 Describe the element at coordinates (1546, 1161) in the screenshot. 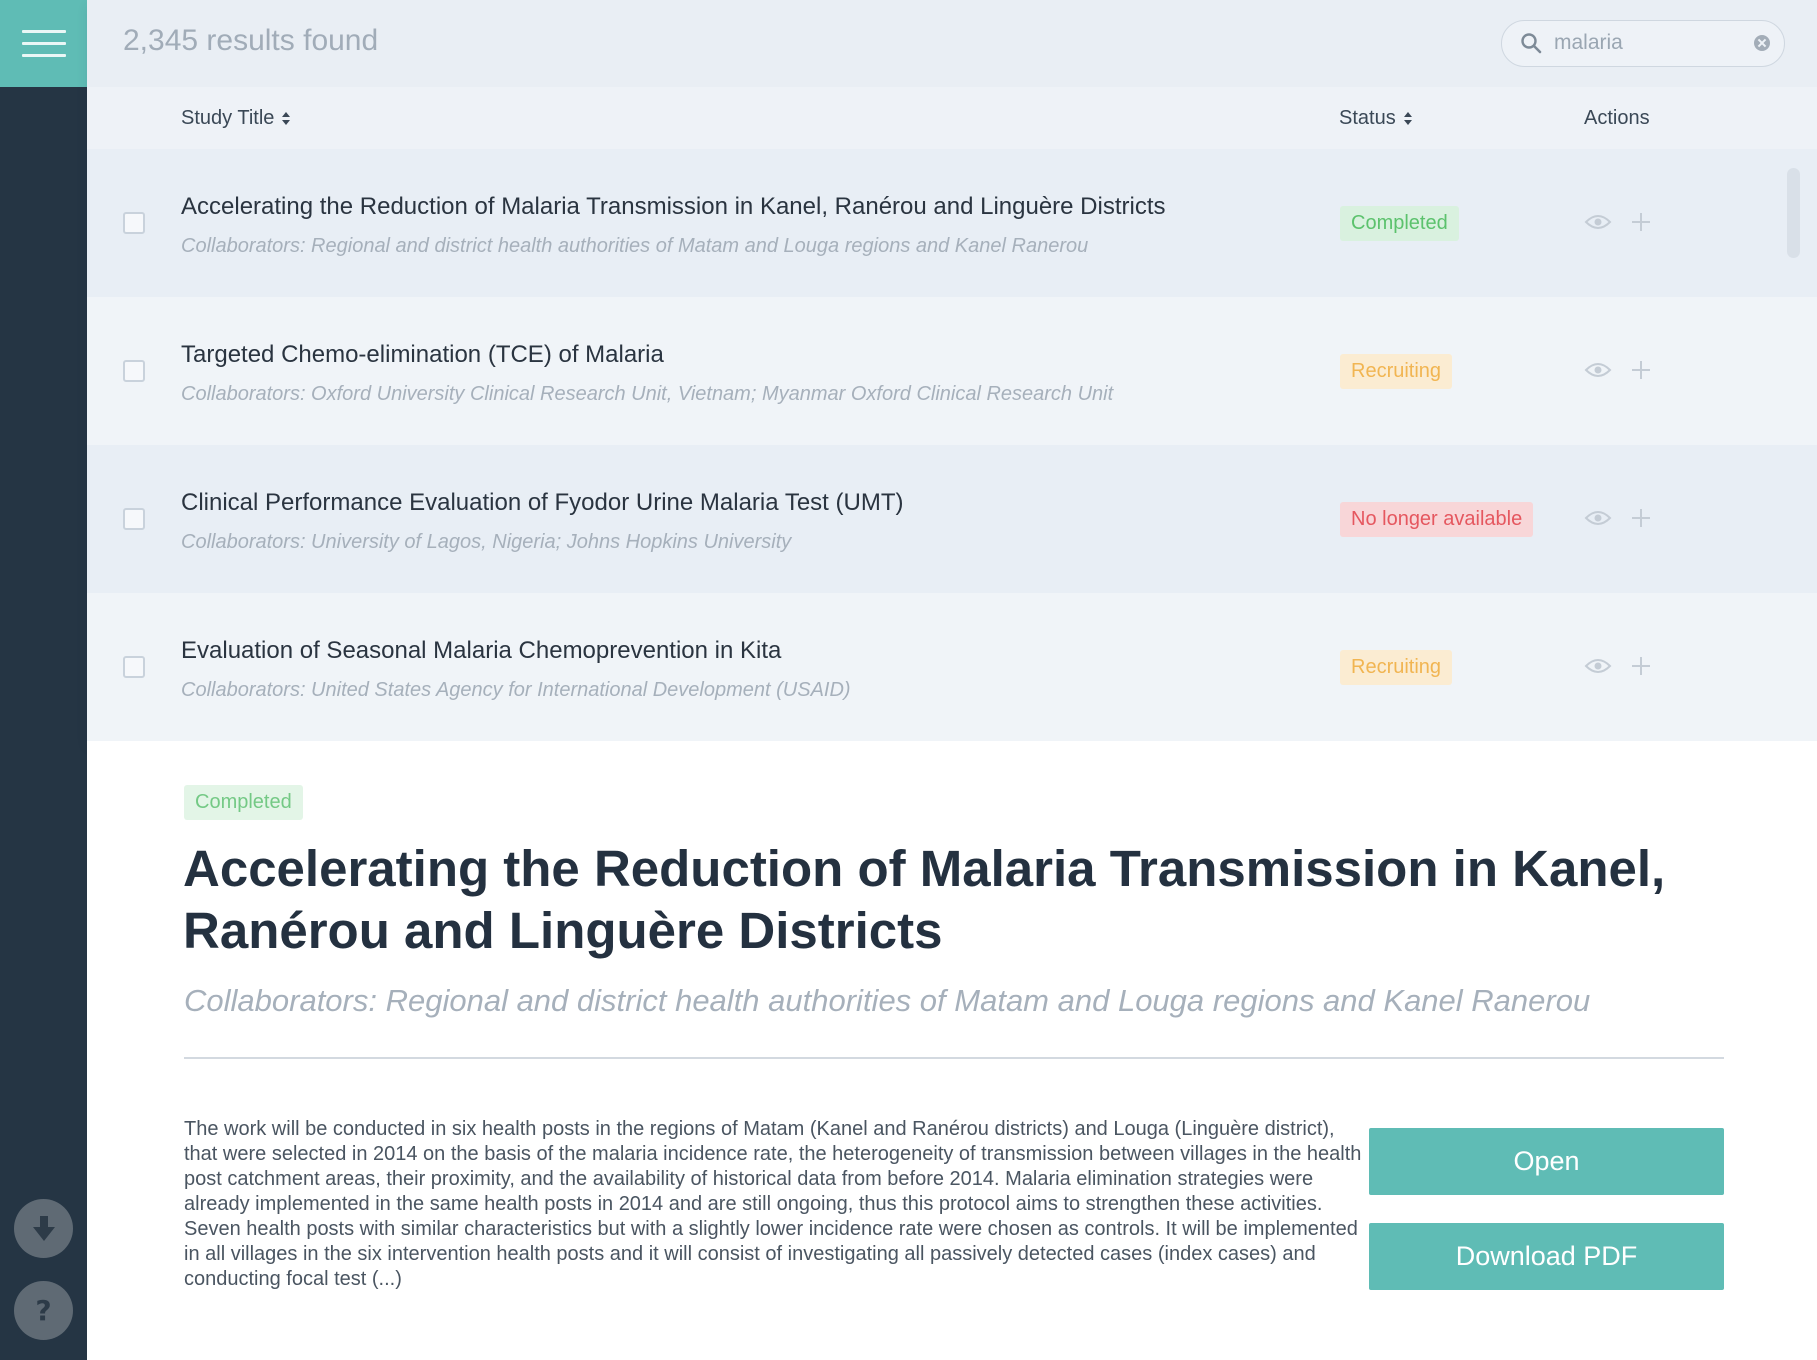

I see `open-button: Open` at that location.